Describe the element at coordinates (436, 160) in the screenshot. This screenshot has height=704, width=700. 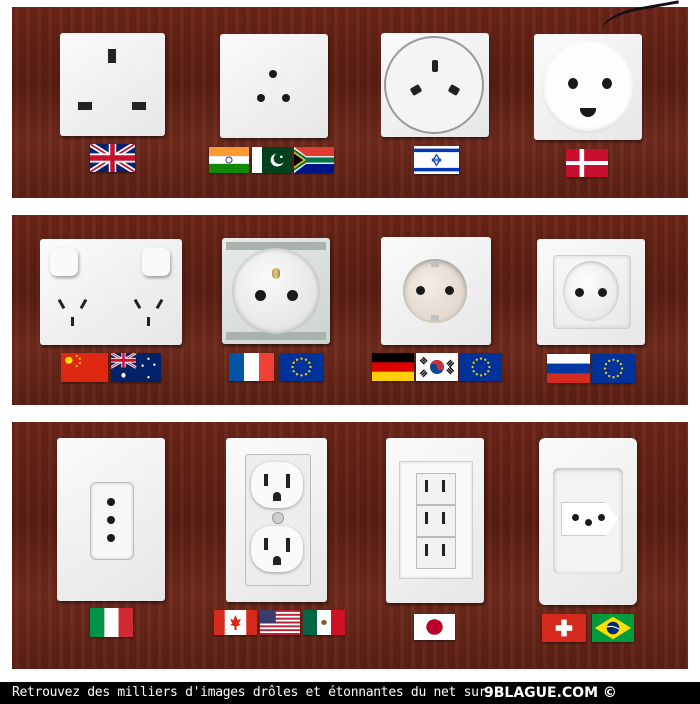
I see `israel-flag` at that location.